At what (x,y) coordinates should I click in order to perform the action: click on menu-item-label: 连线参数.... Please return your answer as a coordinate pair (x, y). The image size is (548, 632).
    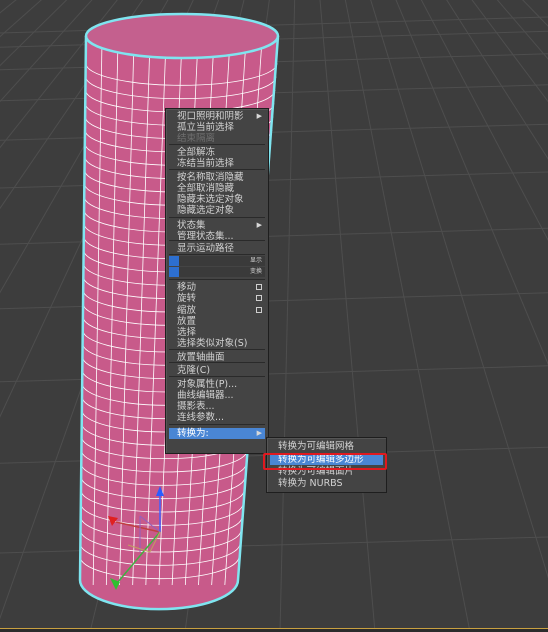
    Looking at the image, I should click on (201, 417).